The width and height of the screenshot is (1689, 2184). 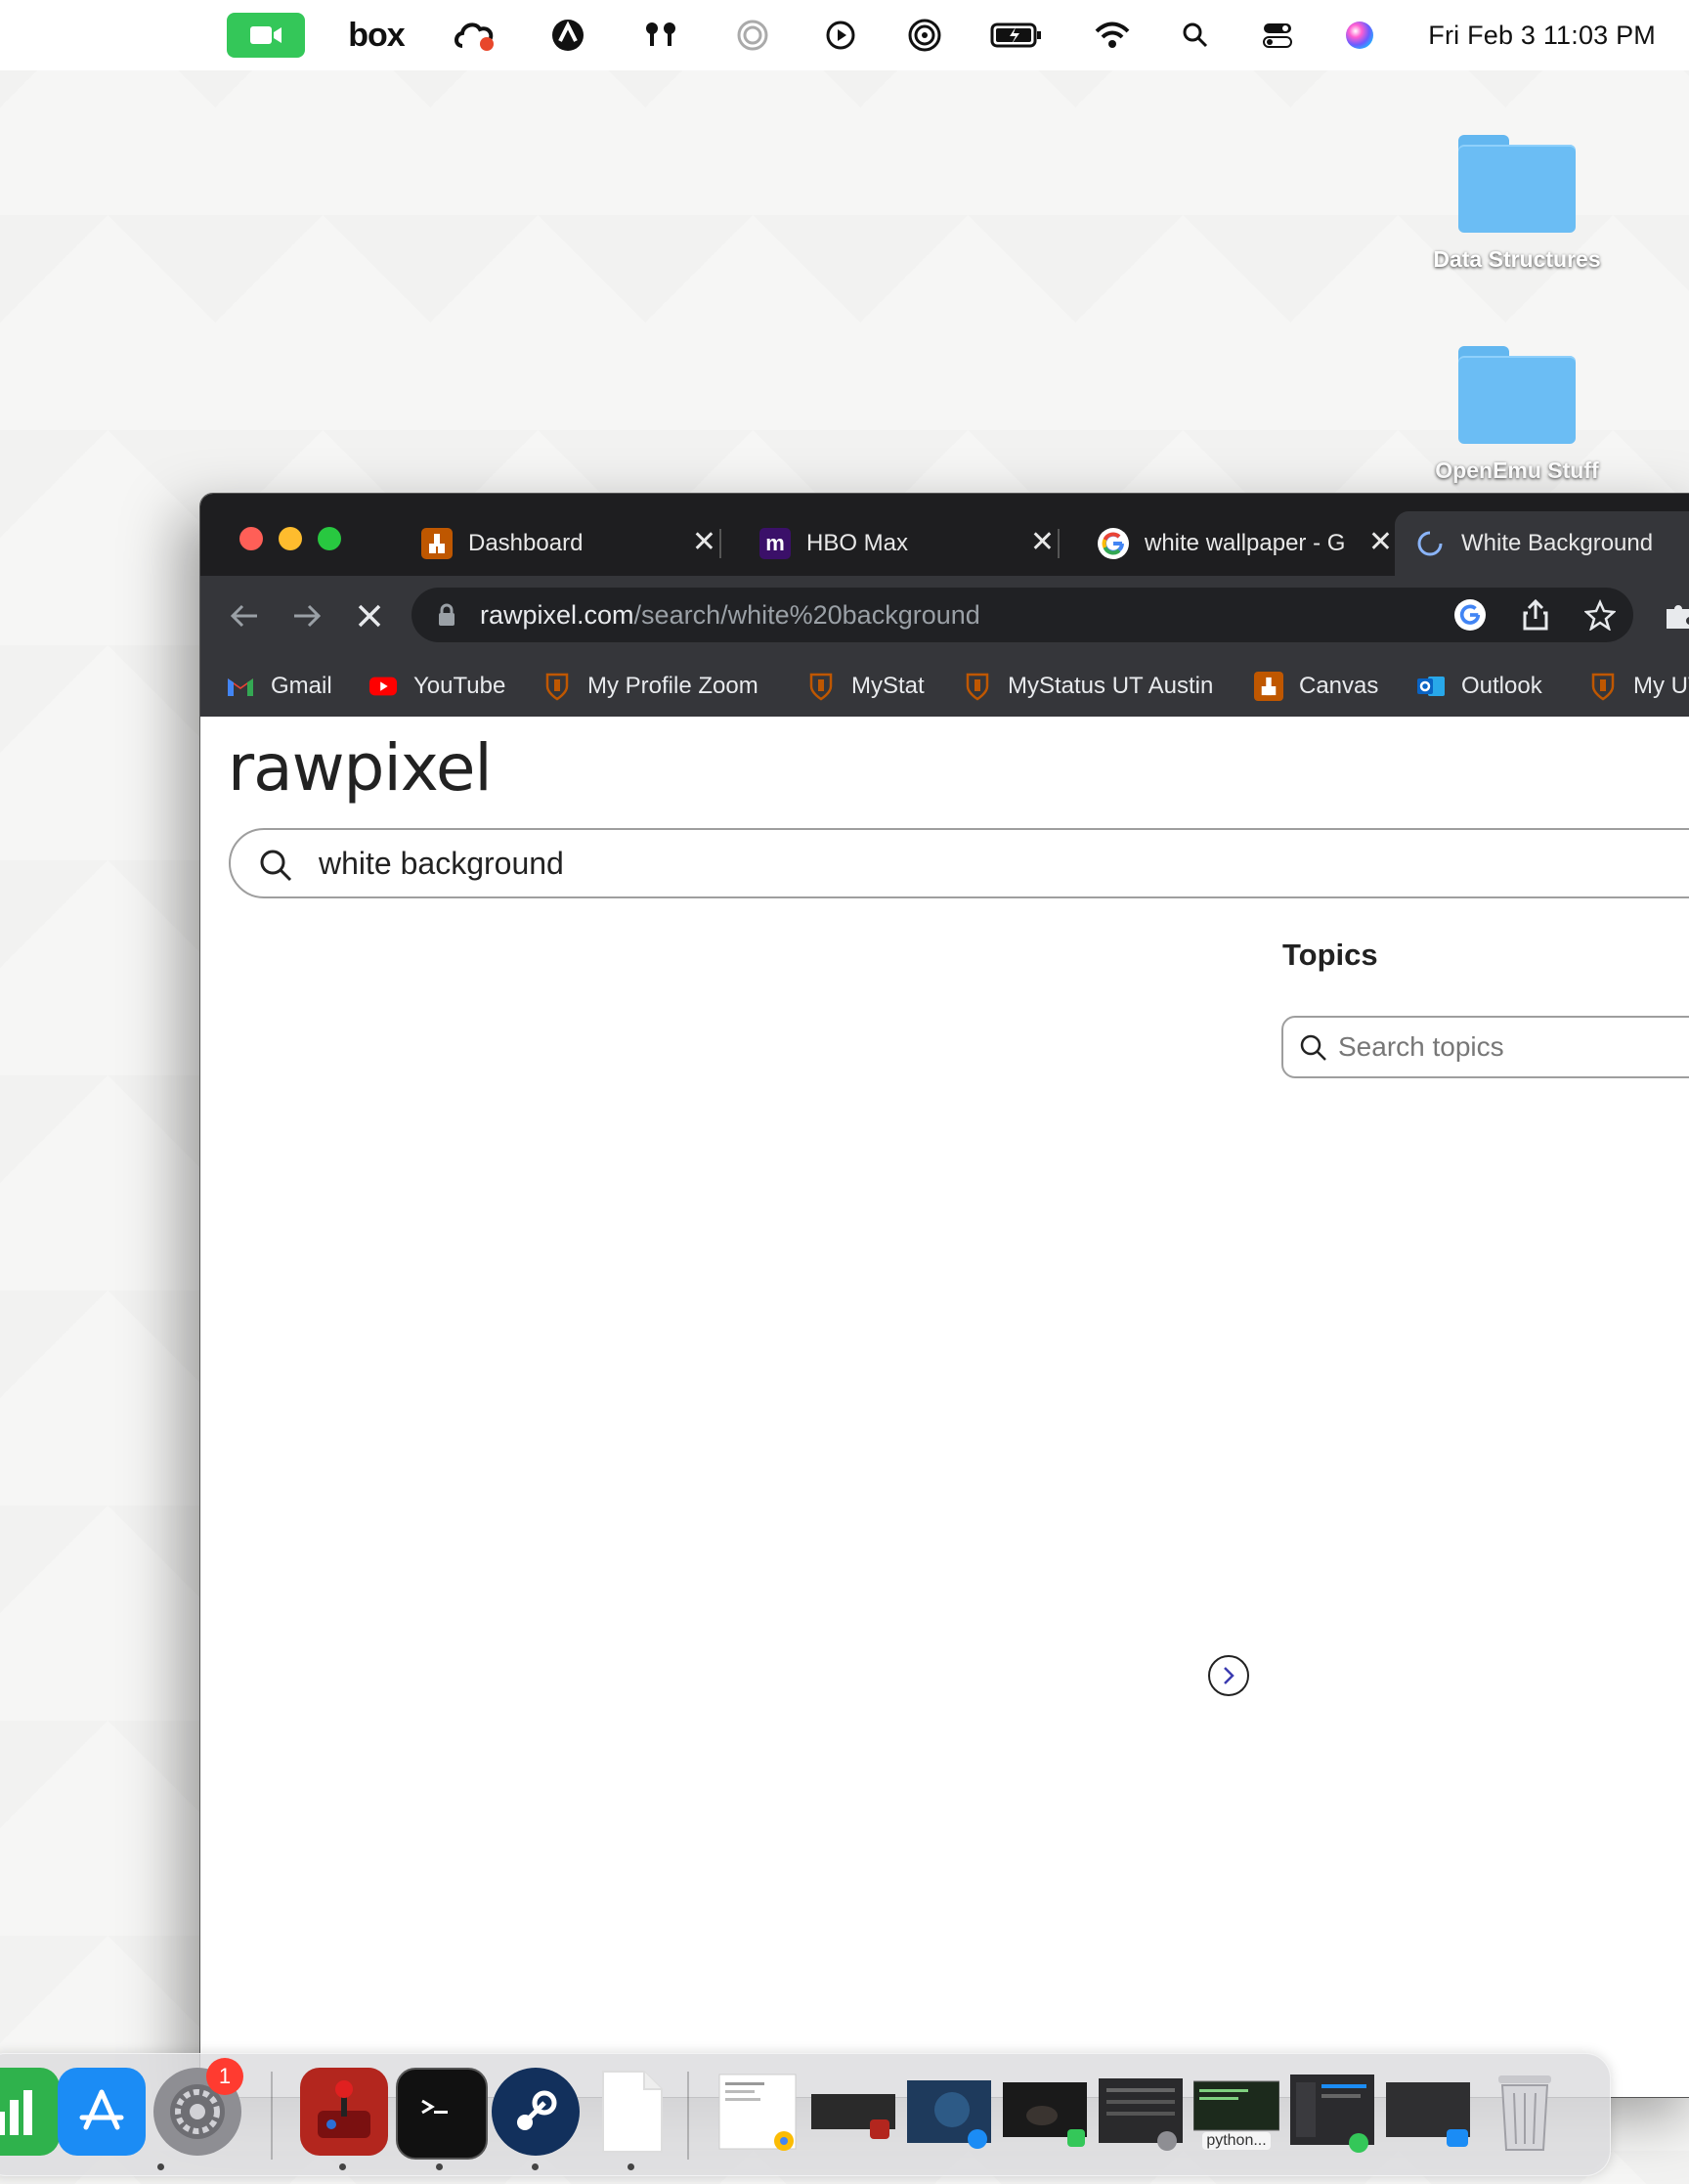 I want to click on bookmark-gmail: Gmail, so click(x=279, y=686).